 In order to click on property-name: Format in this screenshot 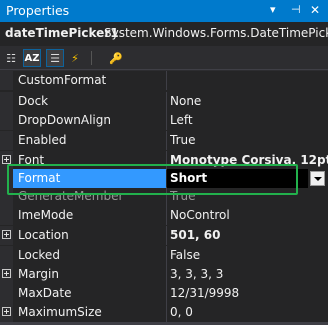, I will do `click(39, 178)`.